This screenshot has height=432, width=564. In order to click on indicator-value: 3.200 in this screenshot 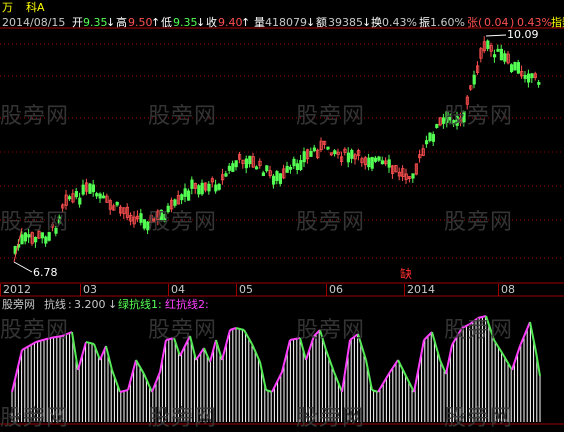, I will do `click(90, 304)`.